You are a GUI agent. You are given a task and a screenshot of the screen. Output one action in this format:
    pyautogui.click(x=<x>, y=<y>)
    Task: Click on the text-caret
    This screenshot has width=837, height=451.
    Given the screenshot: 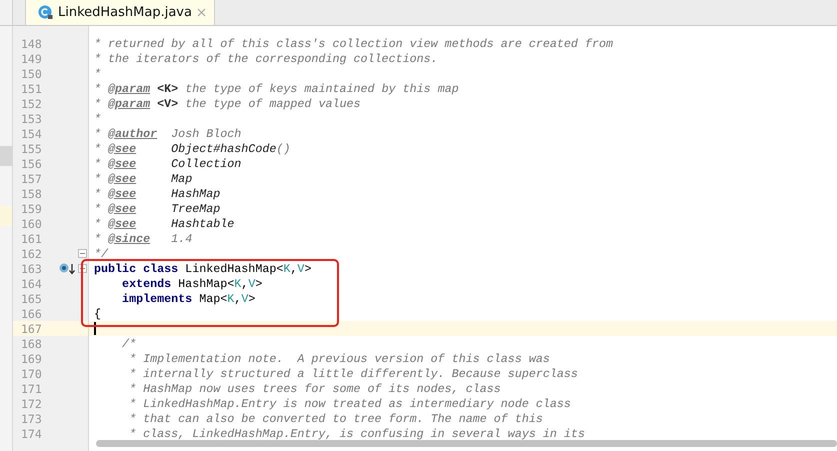 What is the action you would take?
    pyautogui.click(x=95, y=328)
    